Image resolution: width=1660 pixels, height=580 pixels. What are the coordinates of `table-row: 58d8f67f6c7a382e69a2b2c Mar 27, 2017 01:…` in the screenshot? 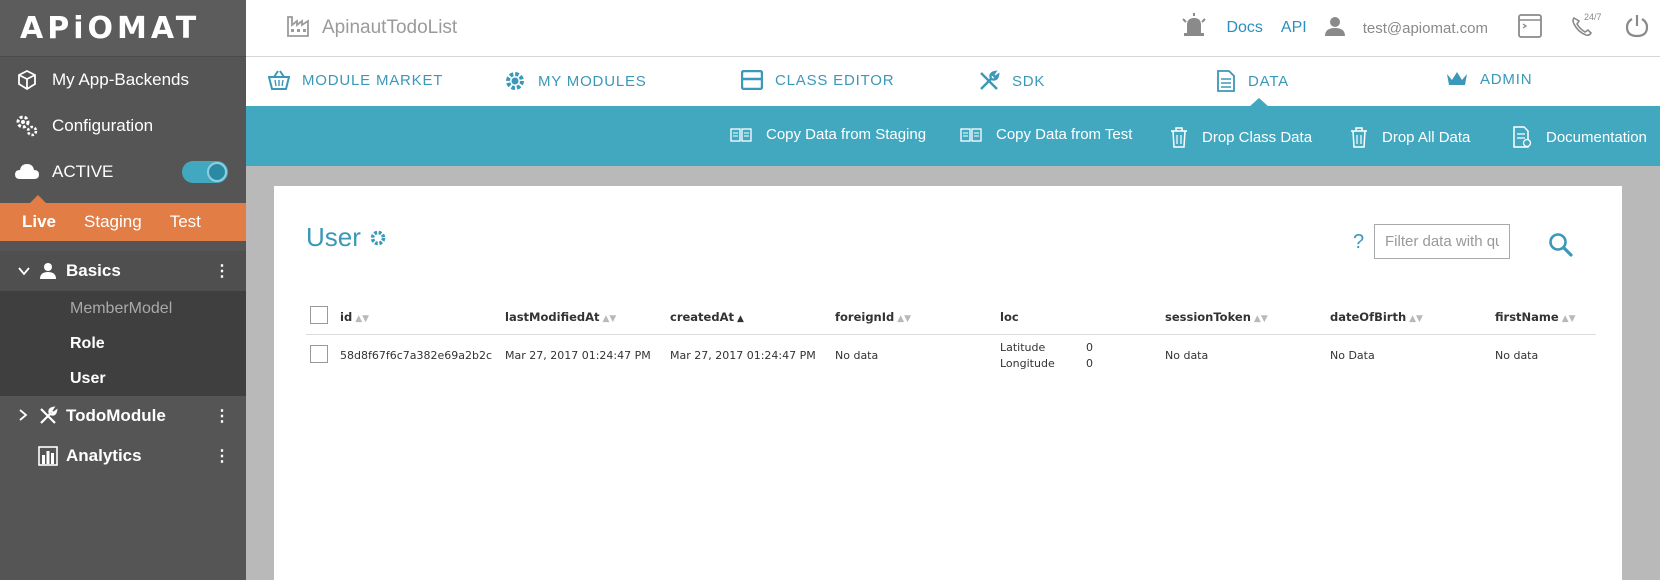 It's located at (951, 355).